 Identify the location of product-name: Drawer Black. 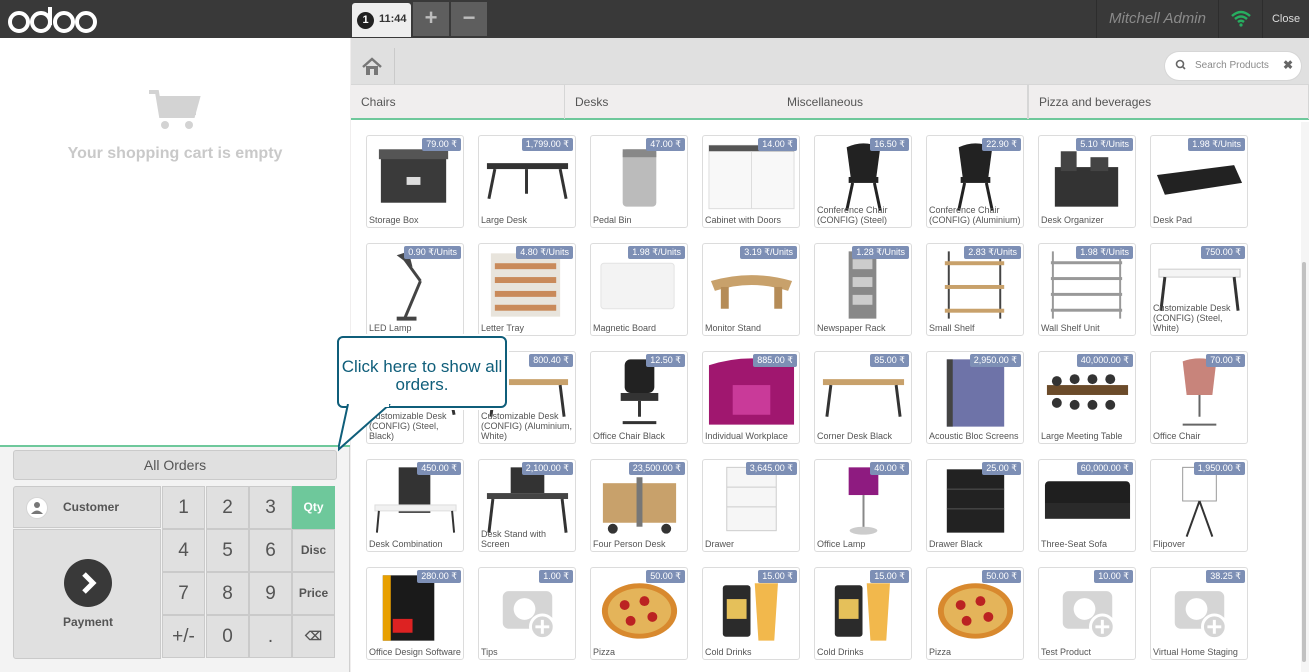
(956, 544).